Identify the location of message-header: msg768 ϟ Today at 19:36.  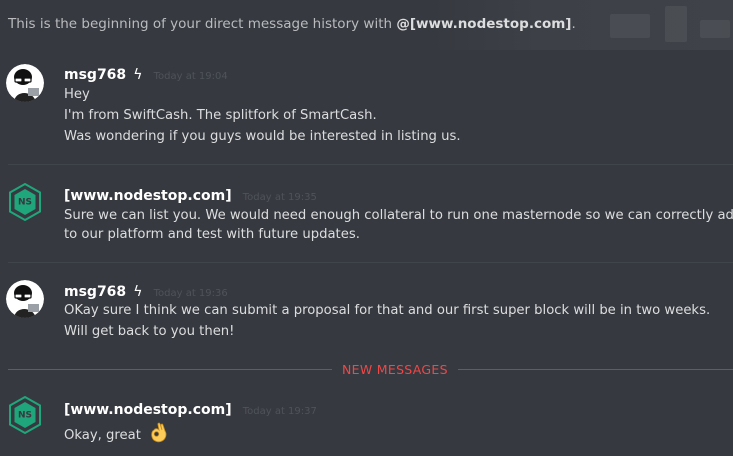
(146, 290).